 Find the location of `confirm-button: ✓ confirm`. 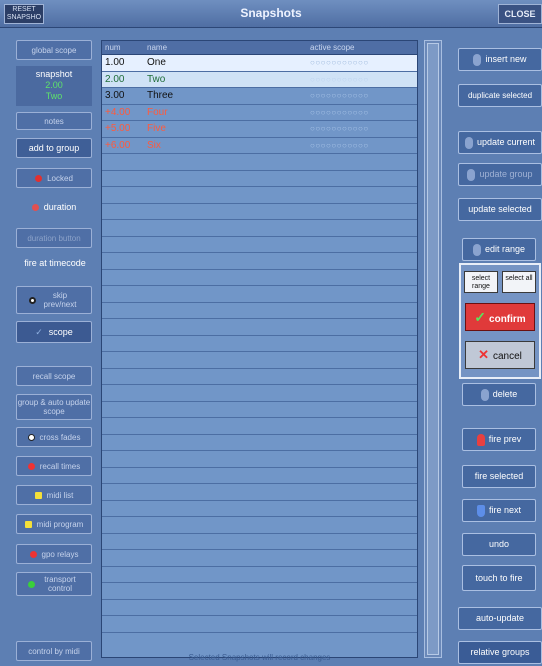

confirm-button: ✓ confirm is located at coordinates (500, 317).